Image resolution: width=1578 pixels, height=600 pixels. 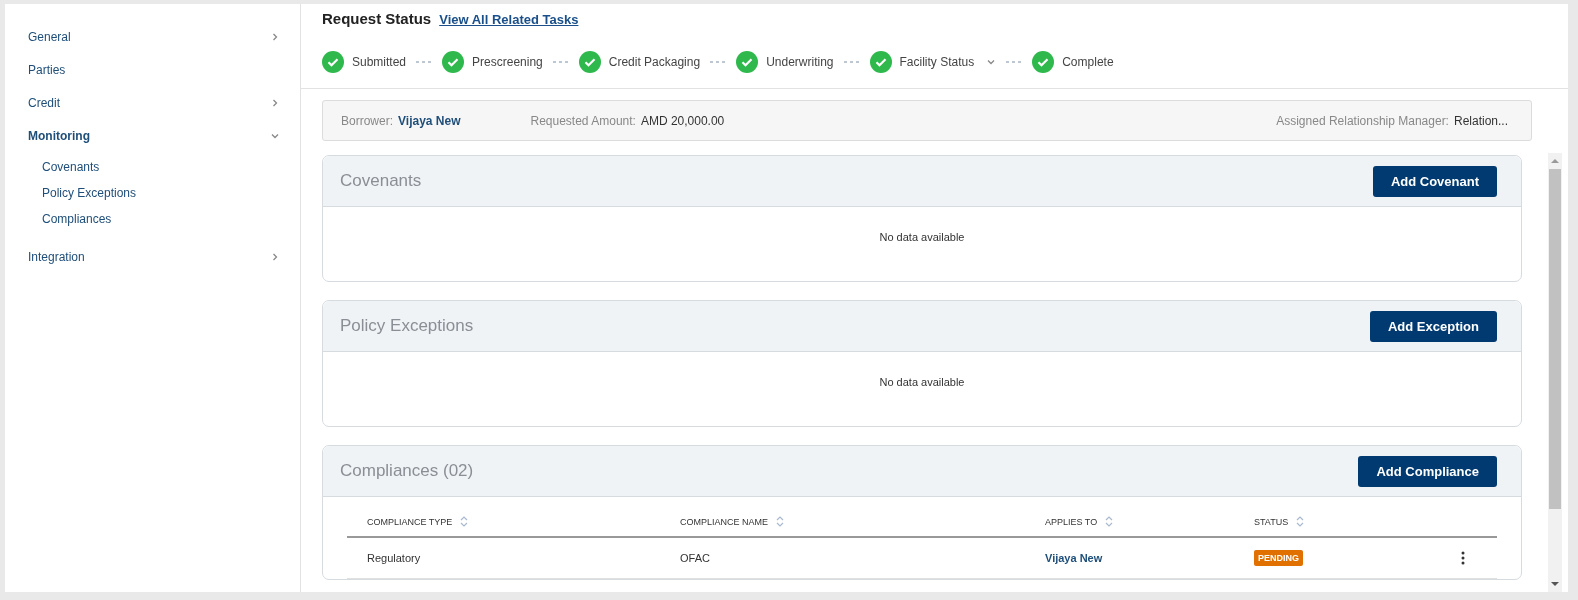 I want to click on add-button: Add Compliance, so click(x=1427, y=471).